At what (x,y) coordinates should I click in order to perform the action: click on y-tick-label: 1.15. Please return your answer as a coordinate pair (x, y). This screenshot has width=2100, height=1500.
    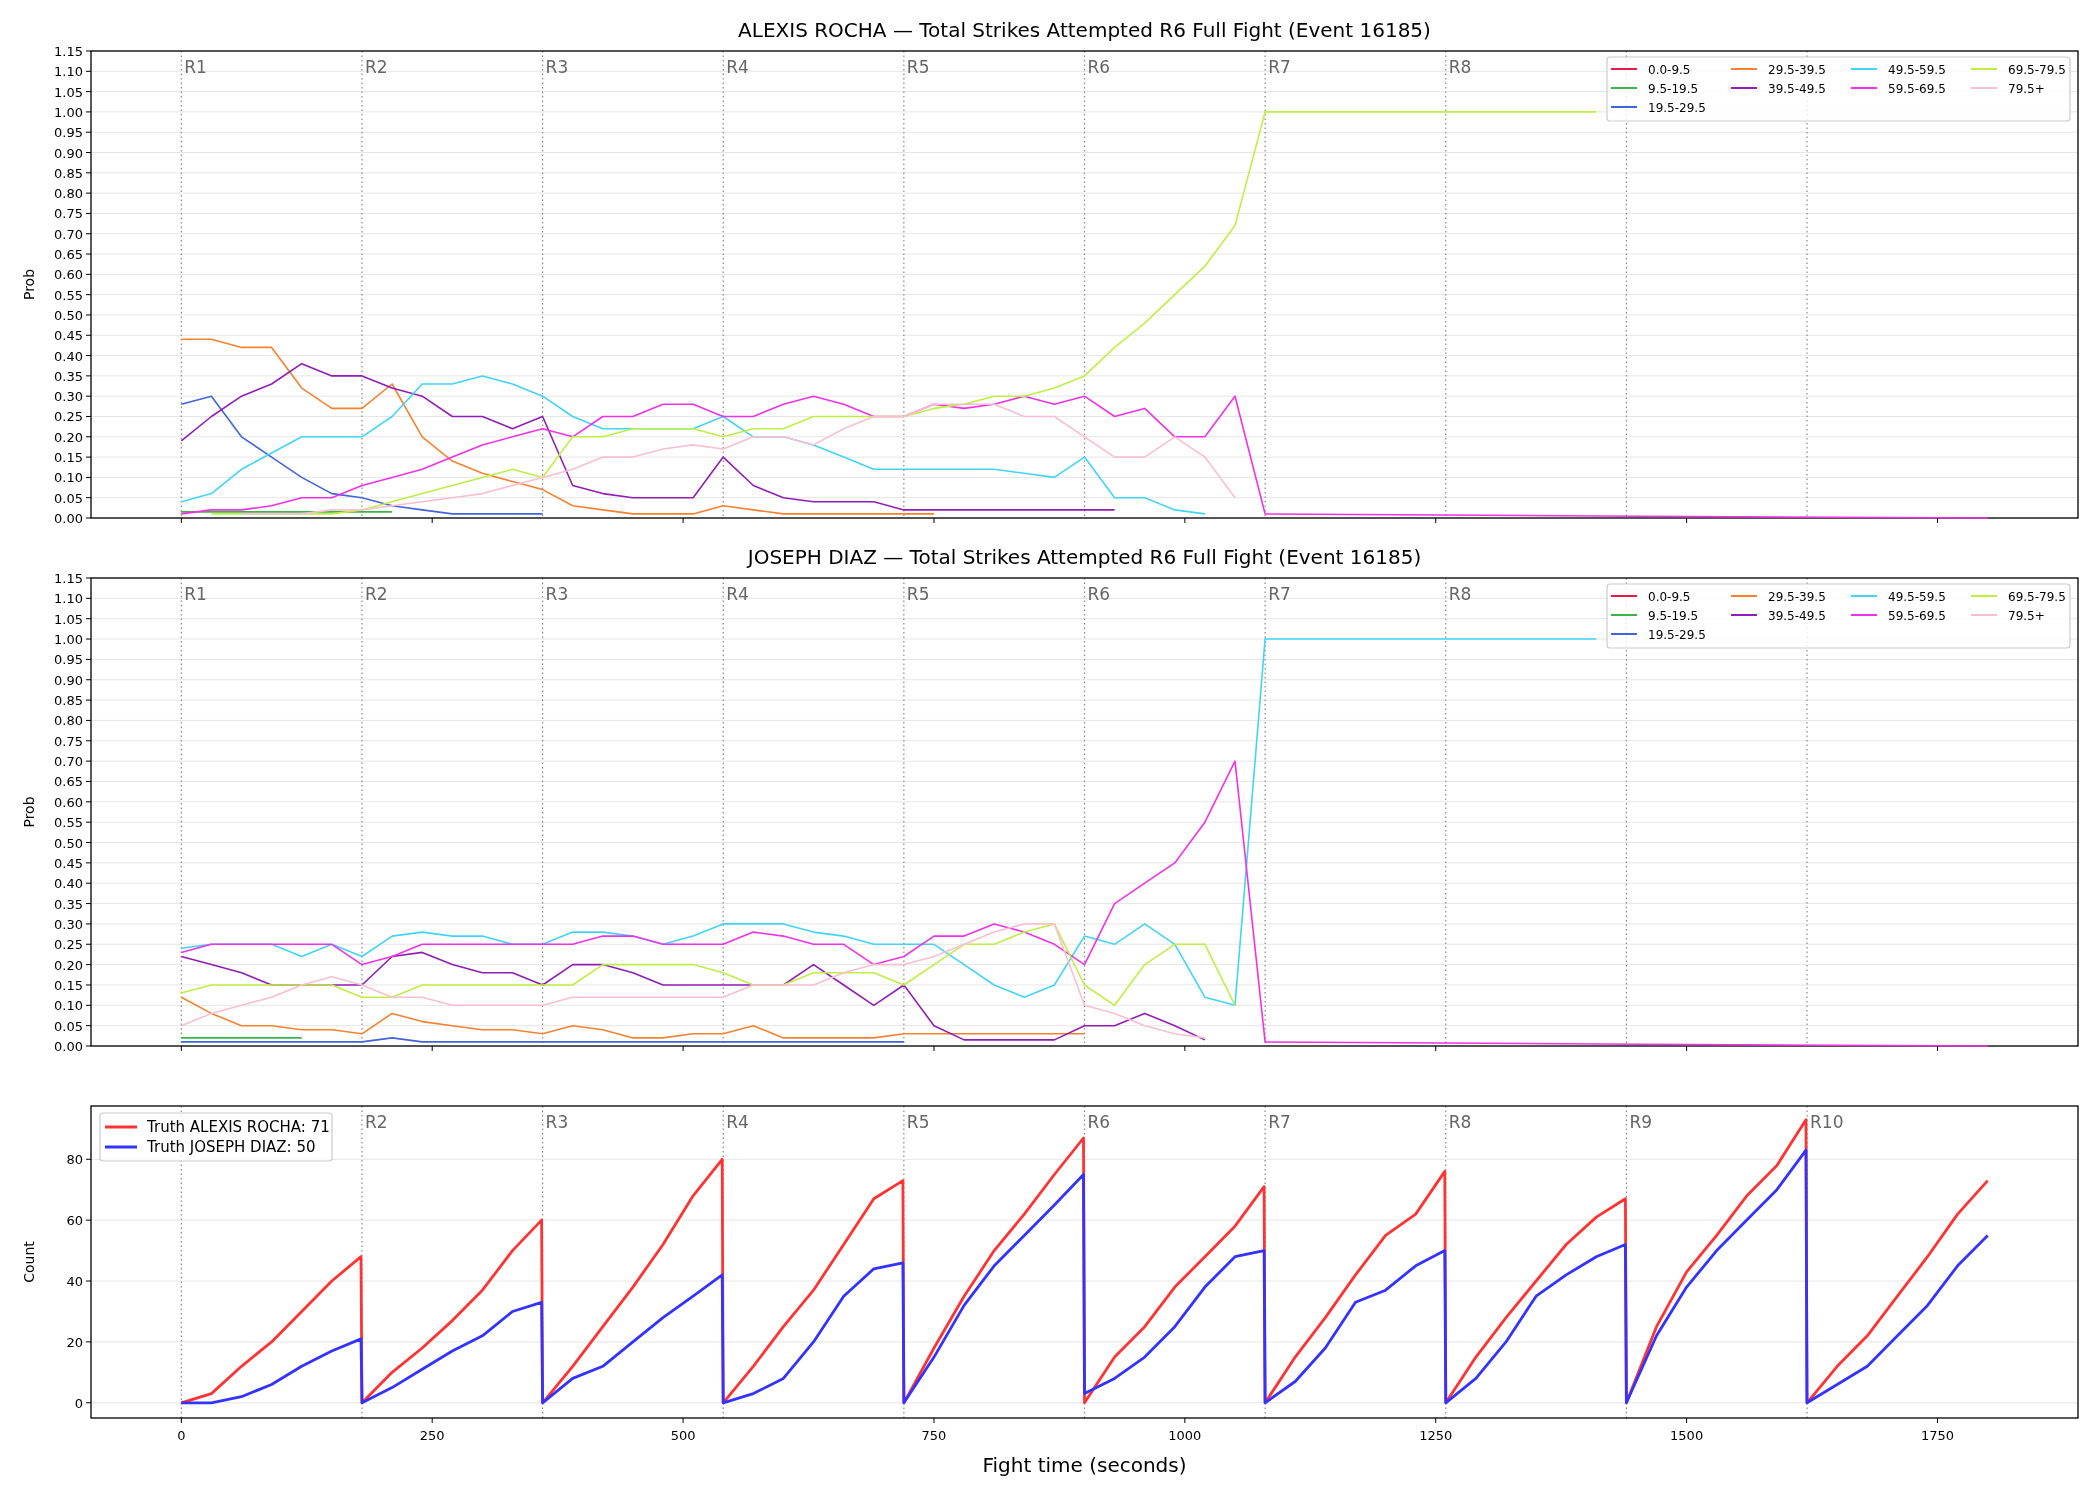
    Looking at the image, I should click on (68, 578).